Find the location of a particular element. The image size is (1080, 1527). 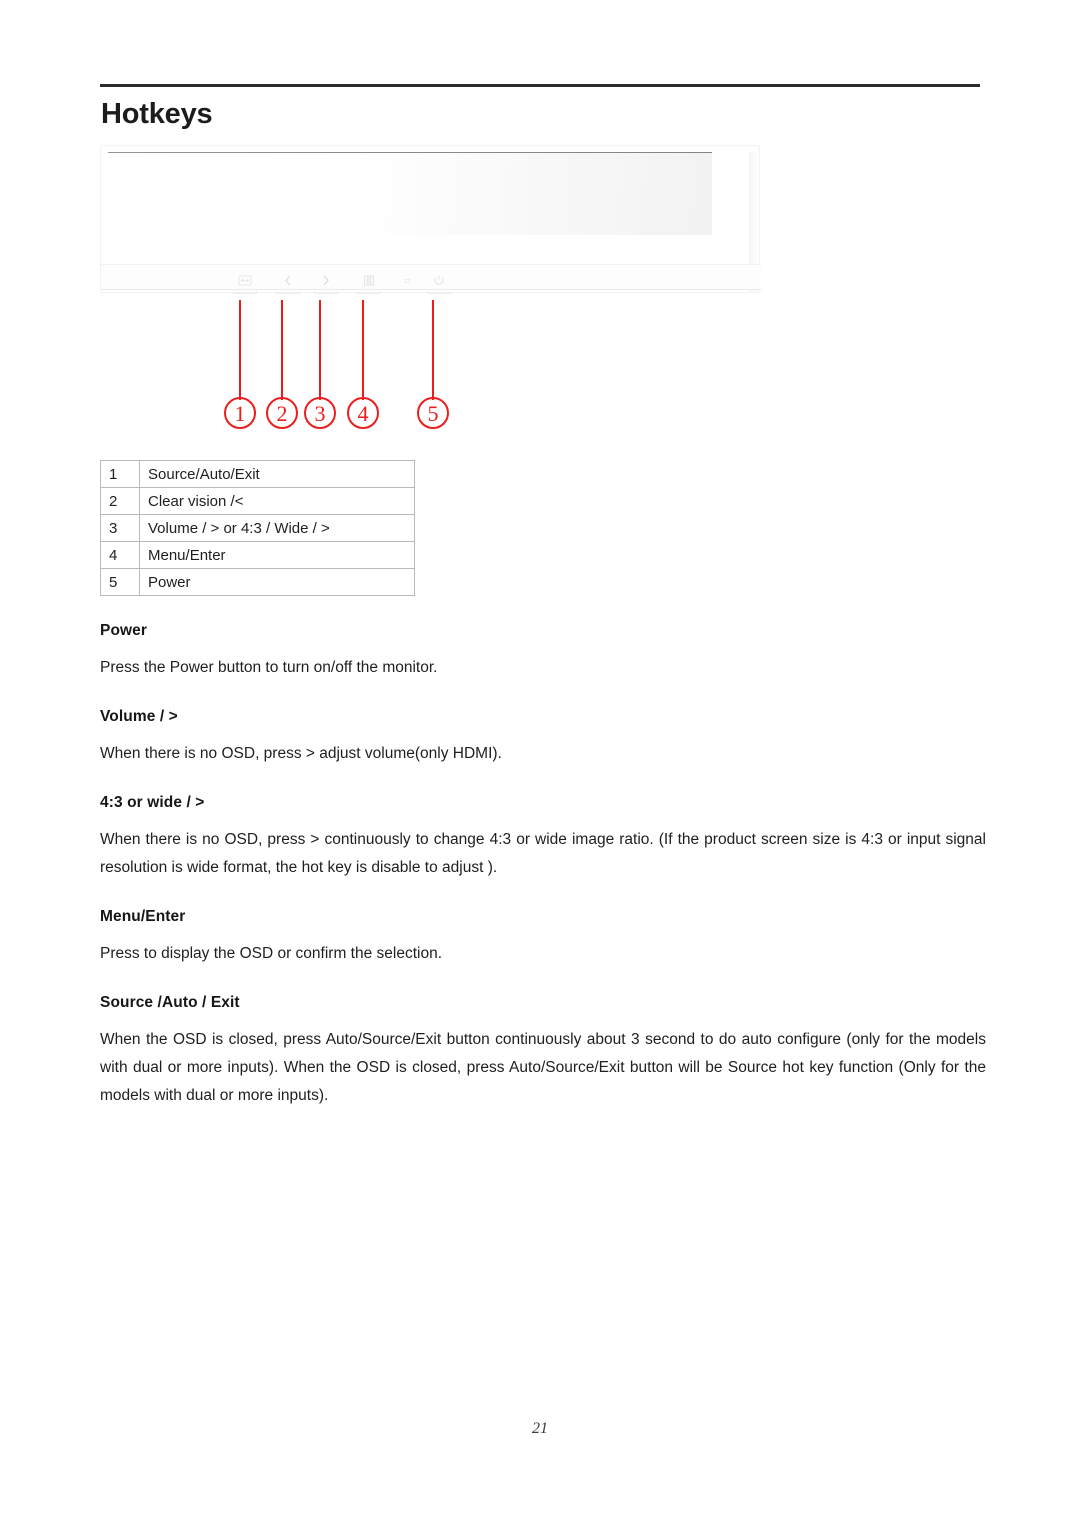

callout-number-2: 2 is located at coordinates (282, 413).